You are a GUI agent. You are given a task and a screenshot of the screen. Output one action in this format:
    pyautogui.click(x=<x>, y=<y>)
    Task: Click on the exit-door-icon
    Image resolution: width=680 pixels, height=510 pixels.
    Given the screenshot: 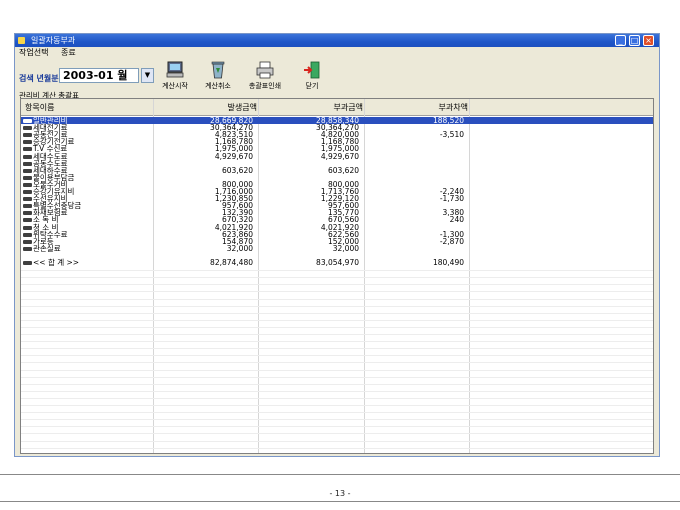 What is the action you would take?
    pyautogui.click(x=312, y=70)
    